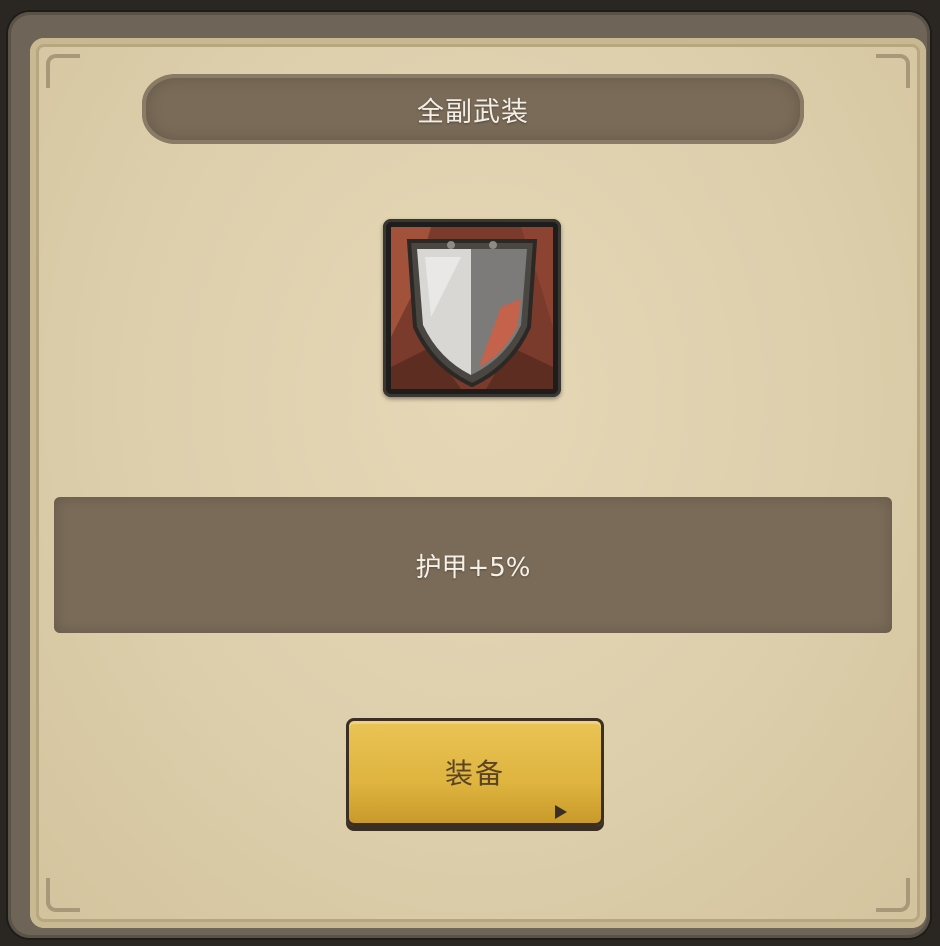 Image resolution: width=940 pixels, height=946 pixels. I want to click on stat-description-bar: 护甲+5%, so click(473, 565).